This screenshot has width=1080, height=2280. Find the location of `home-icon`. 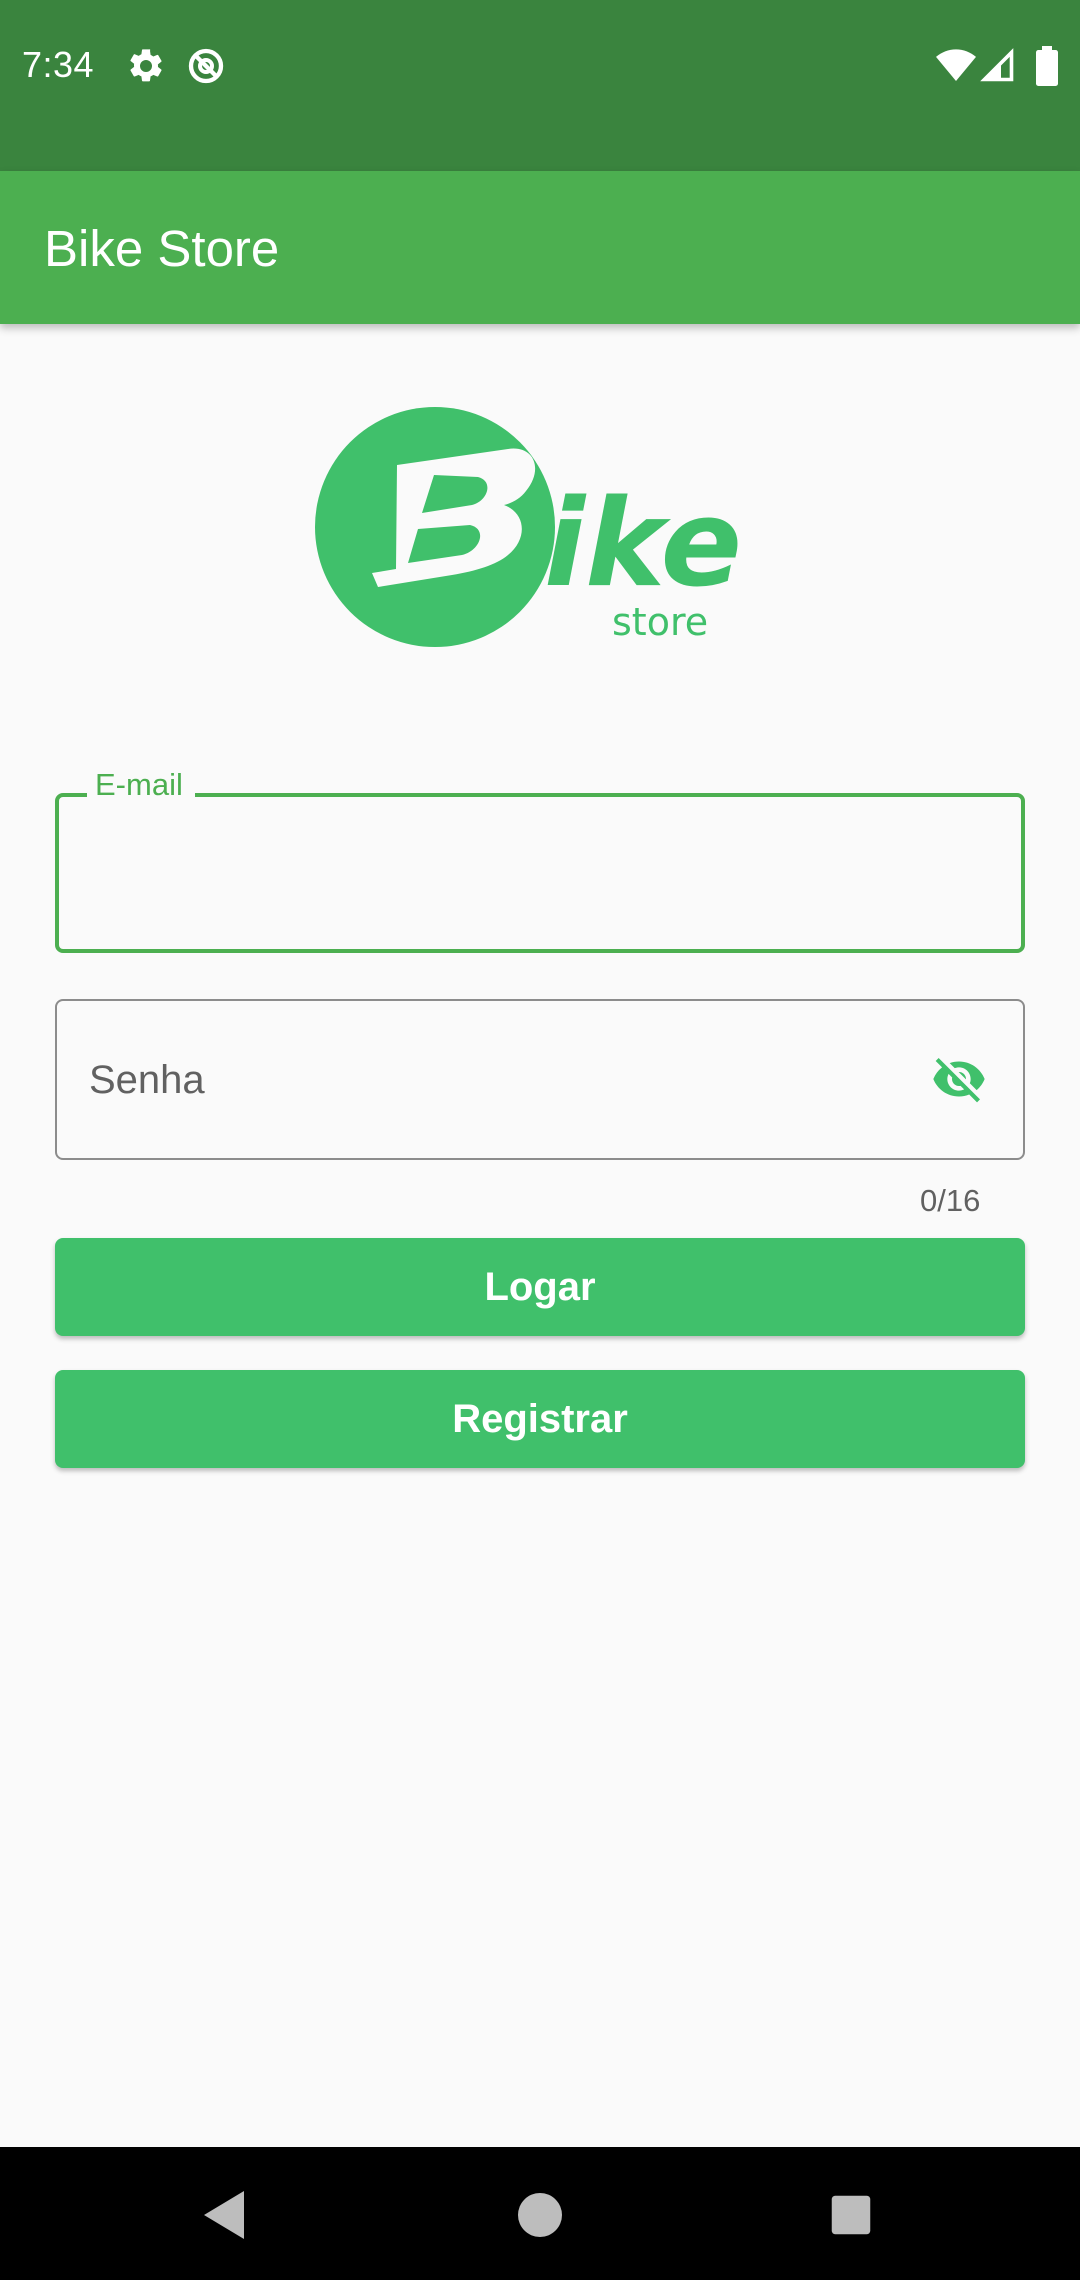

home-icon is located at coordinates (540, 2215).